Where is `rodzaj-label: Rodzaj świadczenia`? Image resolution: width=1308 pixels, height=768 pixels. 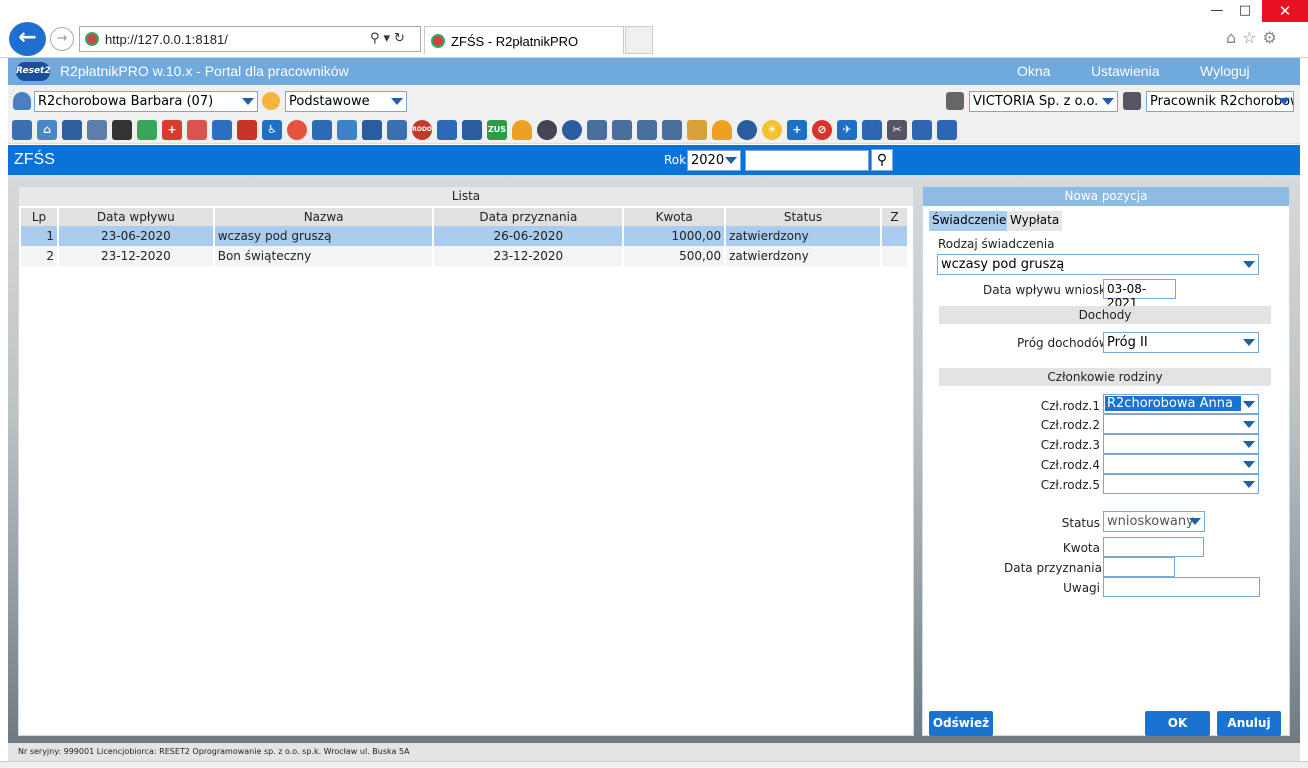 rodzaj-label: Rodzaj świadczenia is located at coordinates (996, 244).